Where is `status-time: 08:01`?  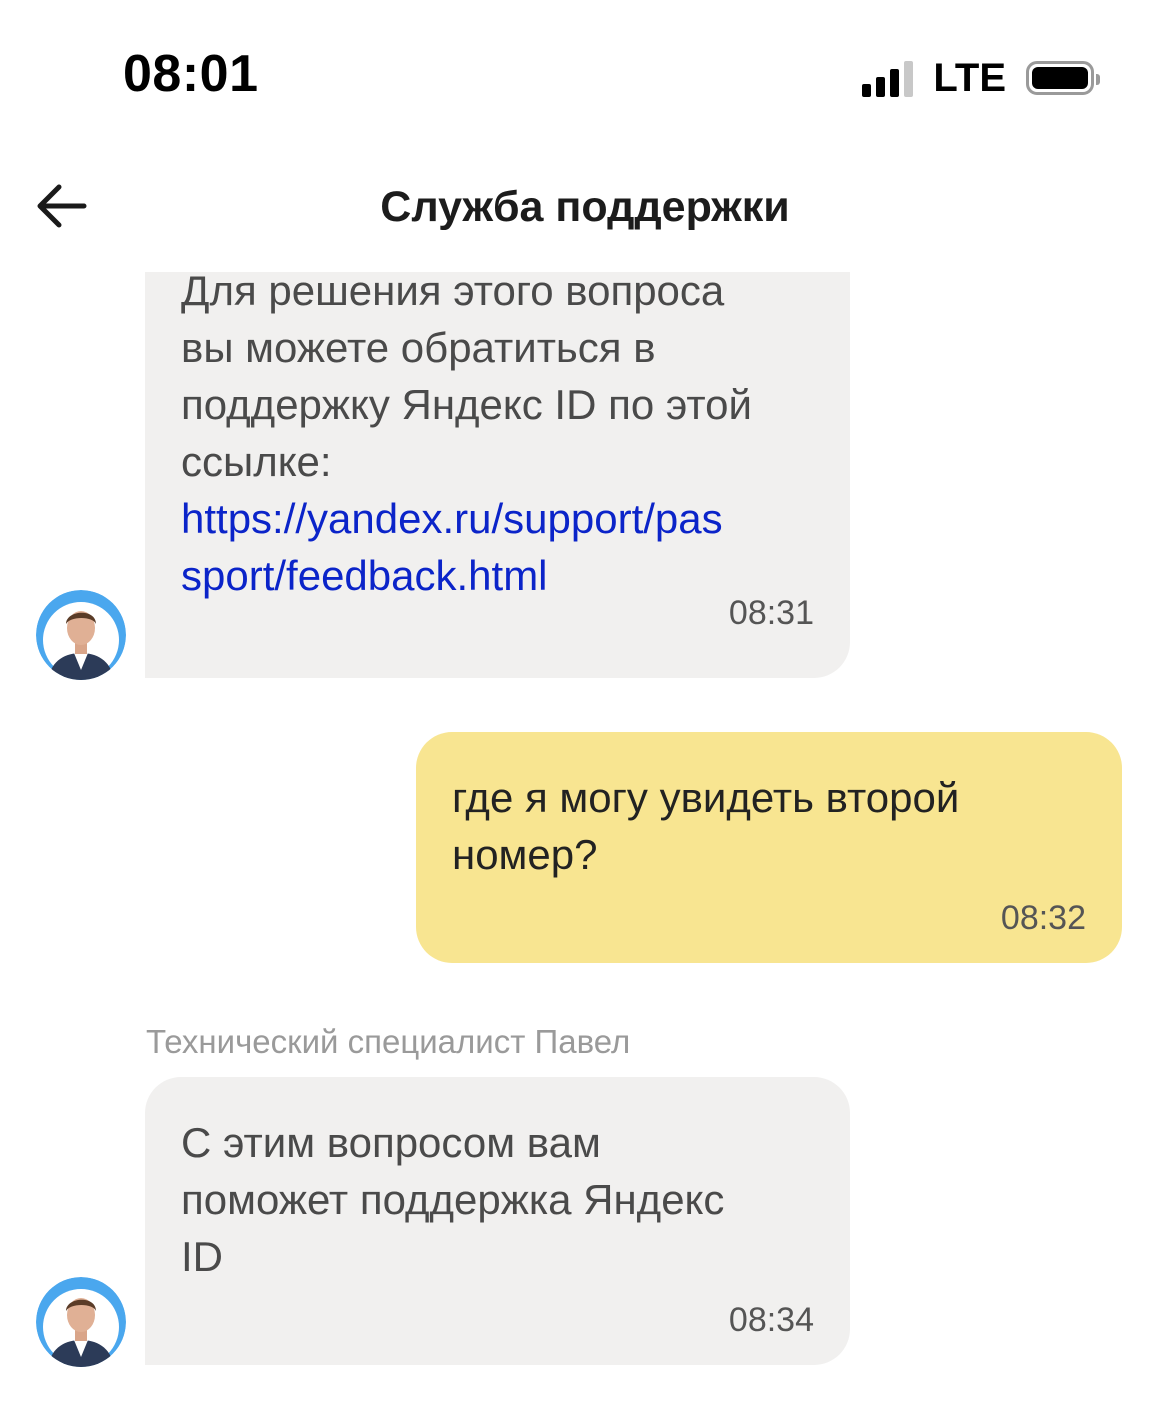
status-time: 08:01 is located at coordinates (191, 74).